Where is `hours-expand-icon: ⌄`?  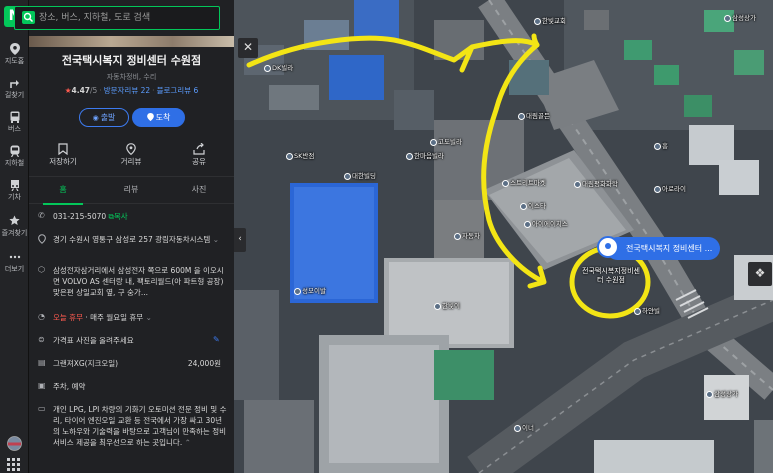 hours-expand-icon: ⌄ is located at coordinates (149, 317).